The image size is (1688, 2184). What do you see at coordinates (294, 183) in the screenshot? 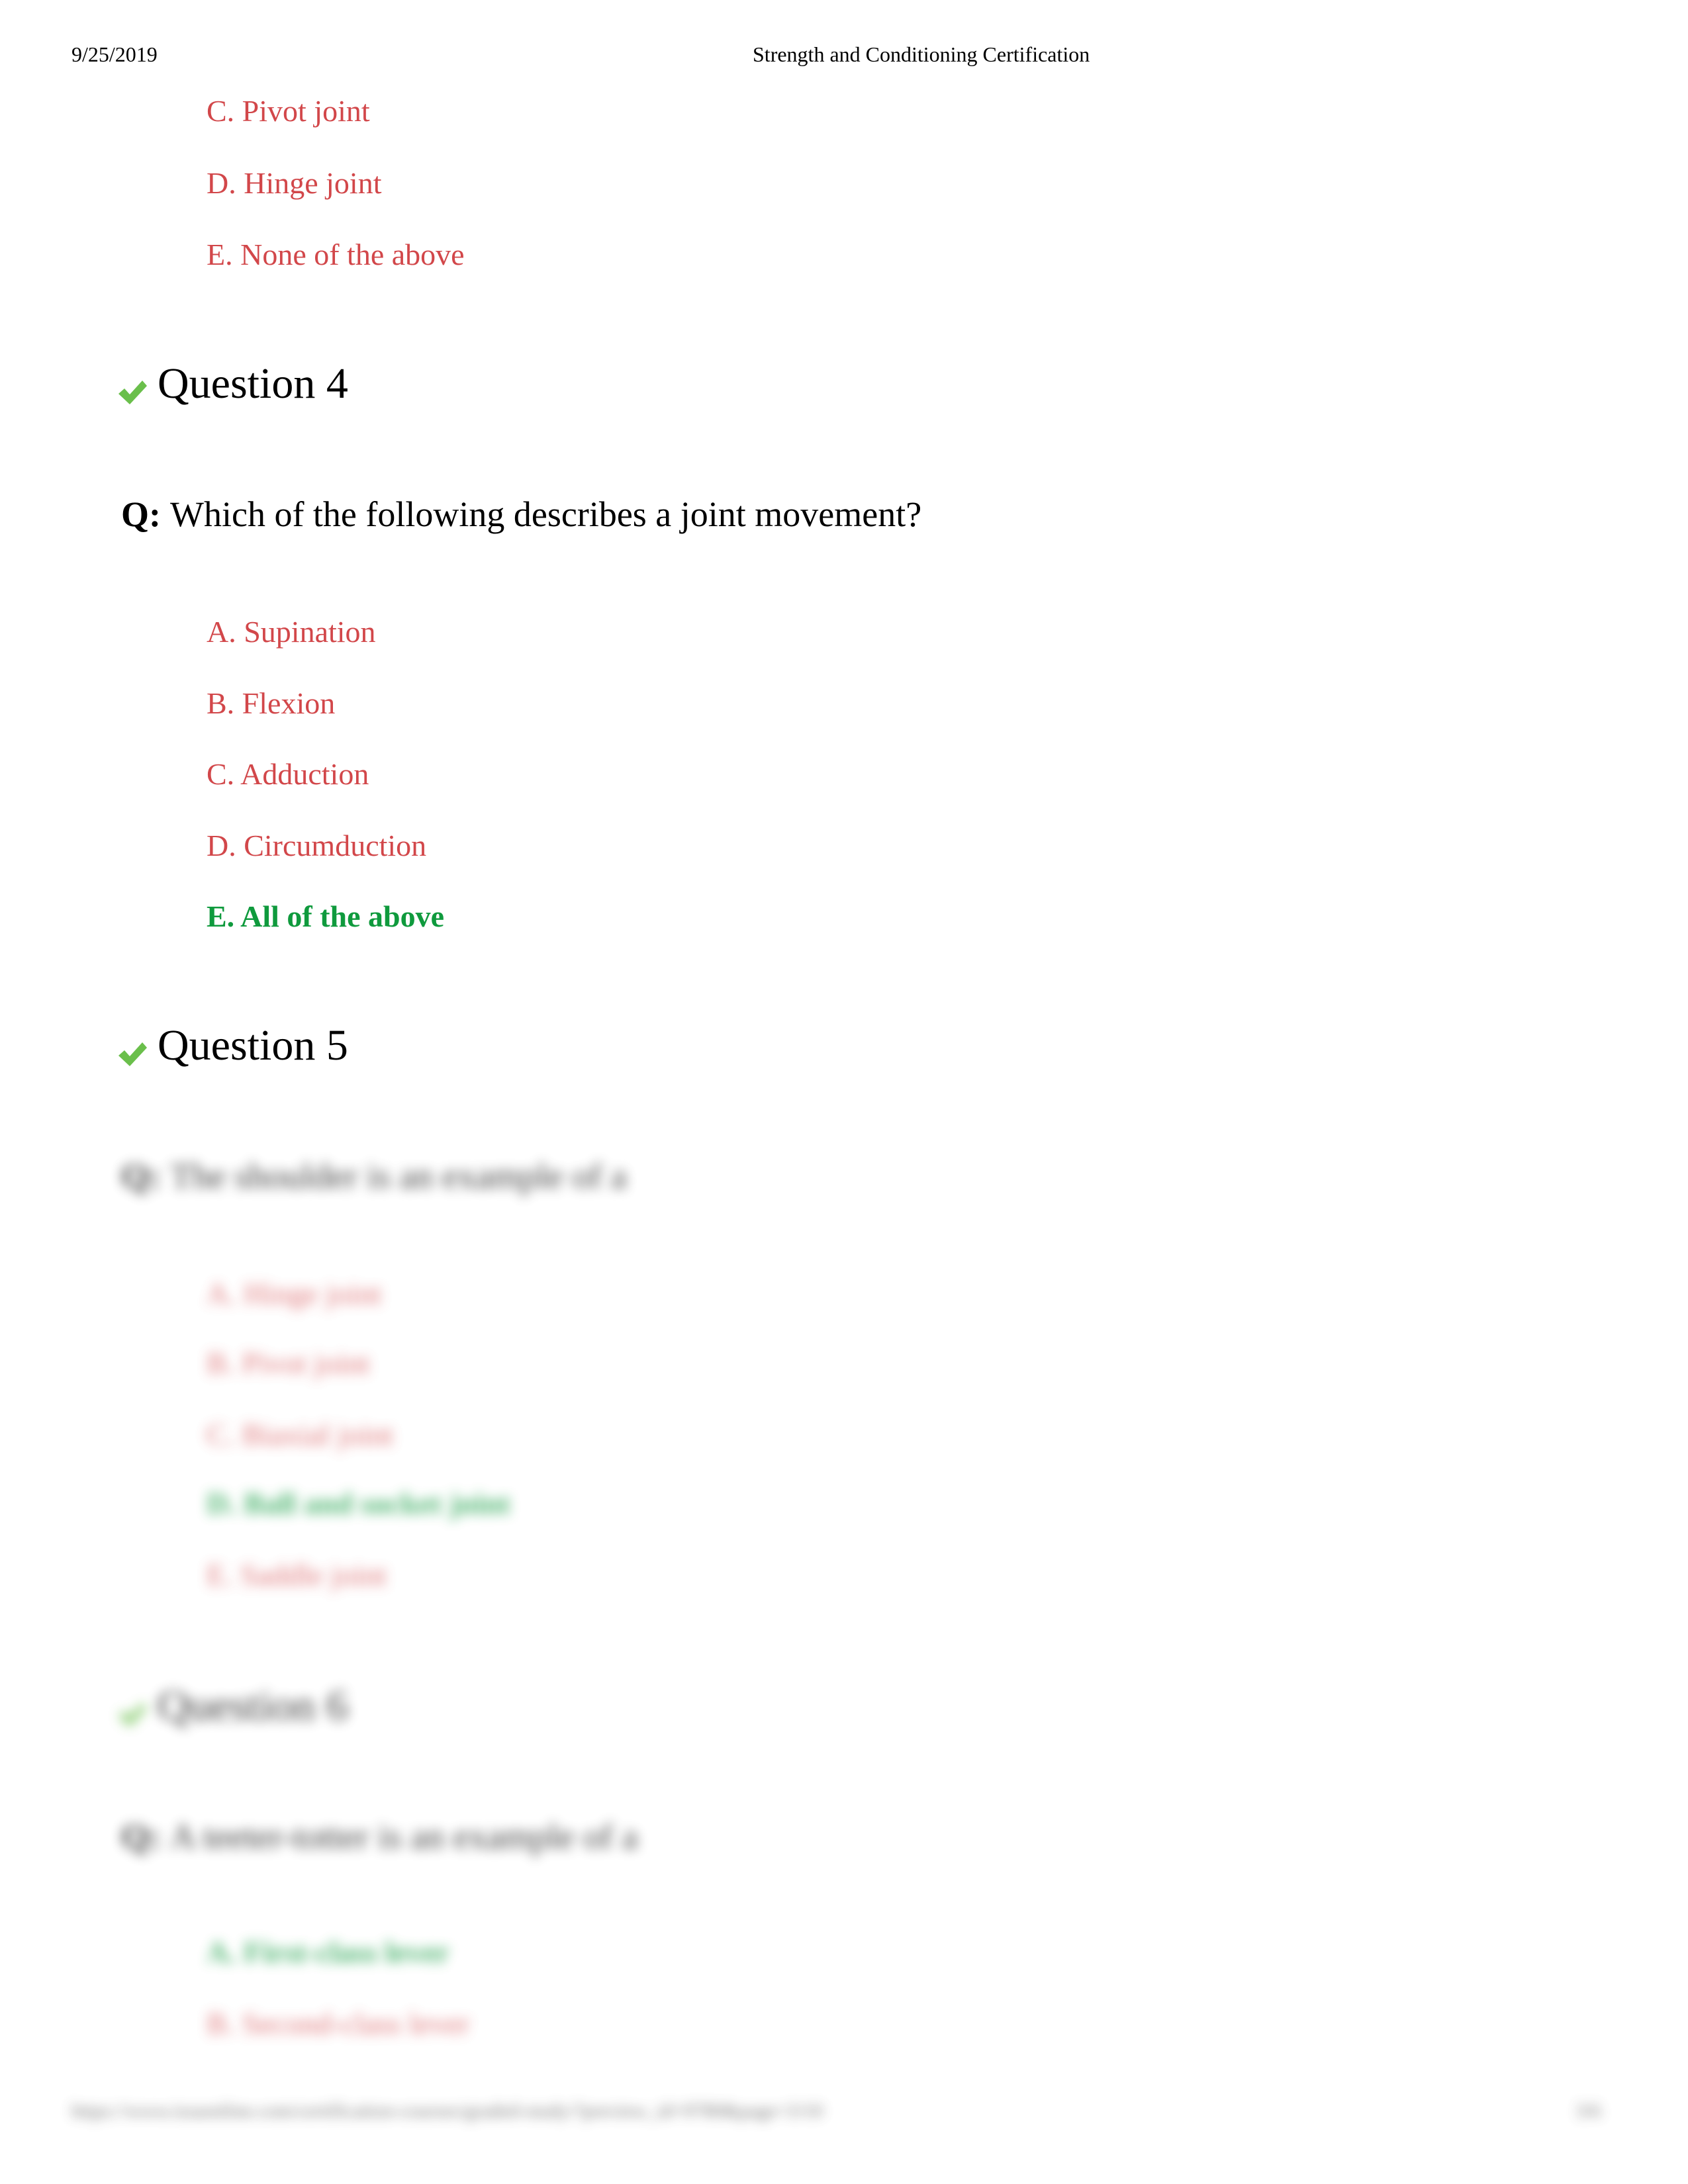
I see `answer-option: D. Hinge joint` at bounding box center [294, 183].